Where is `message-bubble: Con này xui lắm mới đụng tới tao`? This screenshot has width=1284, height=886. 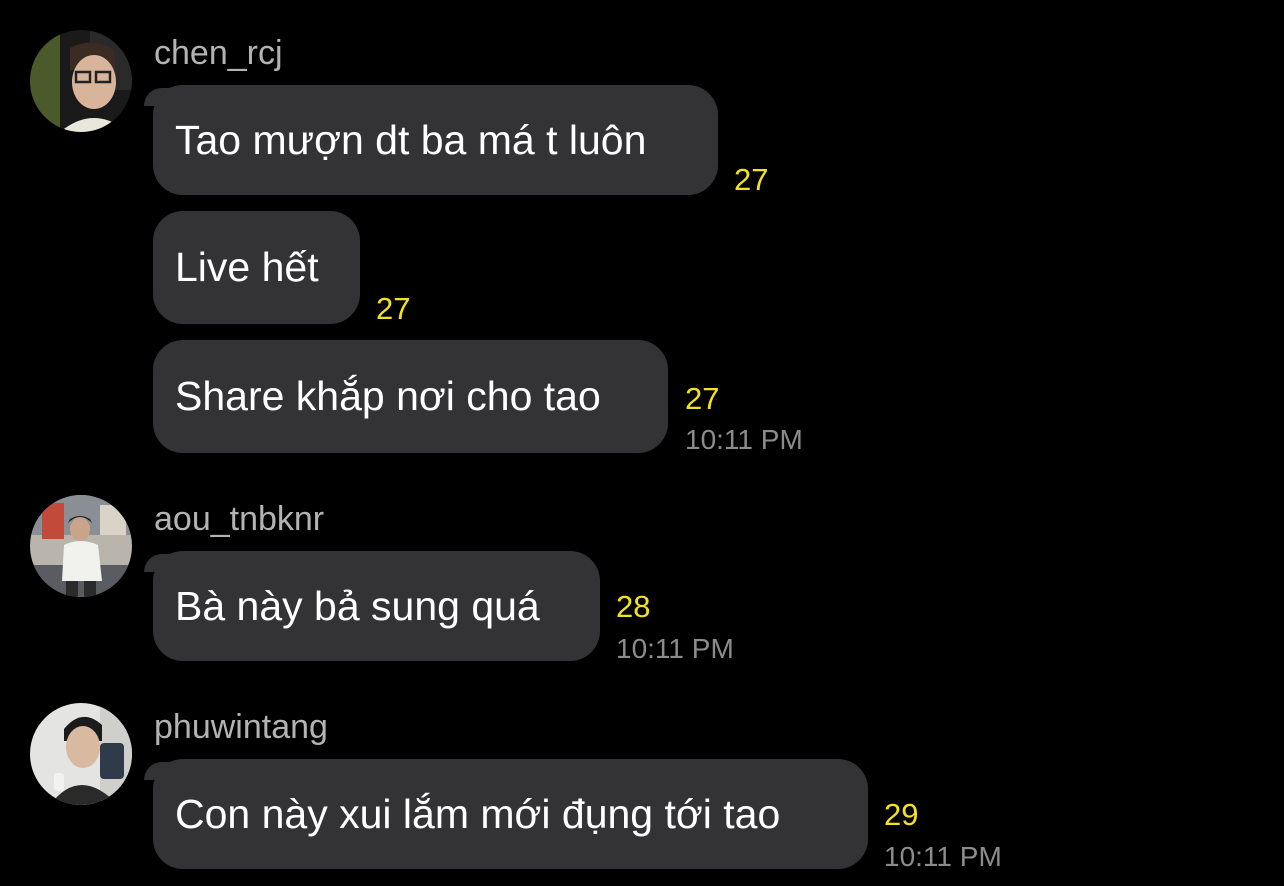
message-bubble: Con này xui lắm mới đụng tới tao is located at coordinates (510, 814).